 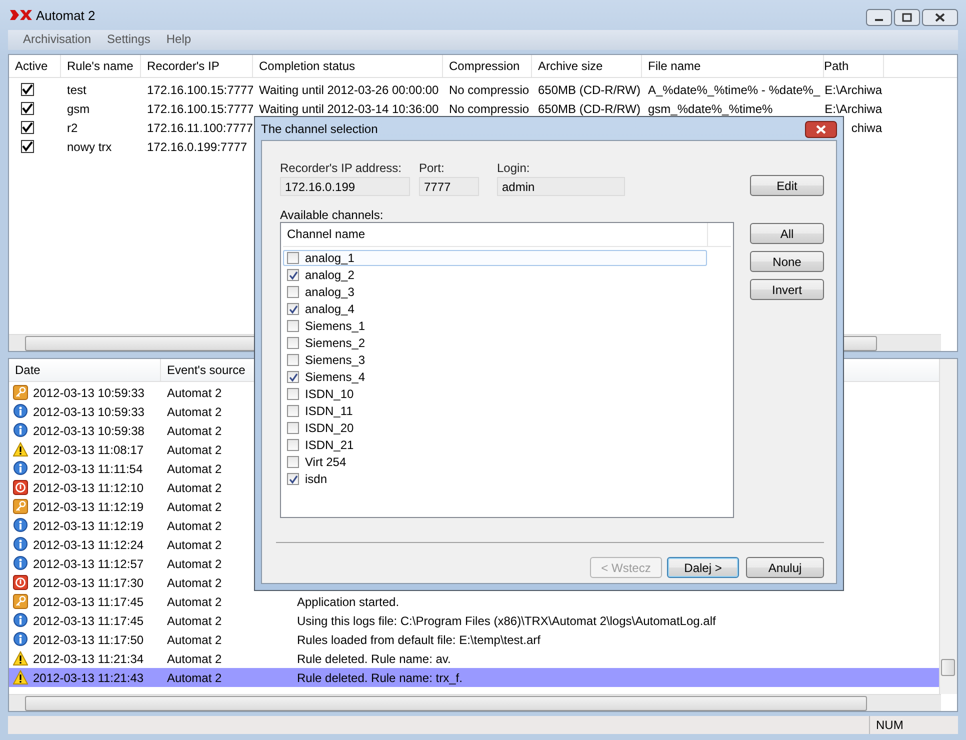 I want to click on table-cell: Waiting until 2012-03-26 00:00:00, so click(x=349, y=89).